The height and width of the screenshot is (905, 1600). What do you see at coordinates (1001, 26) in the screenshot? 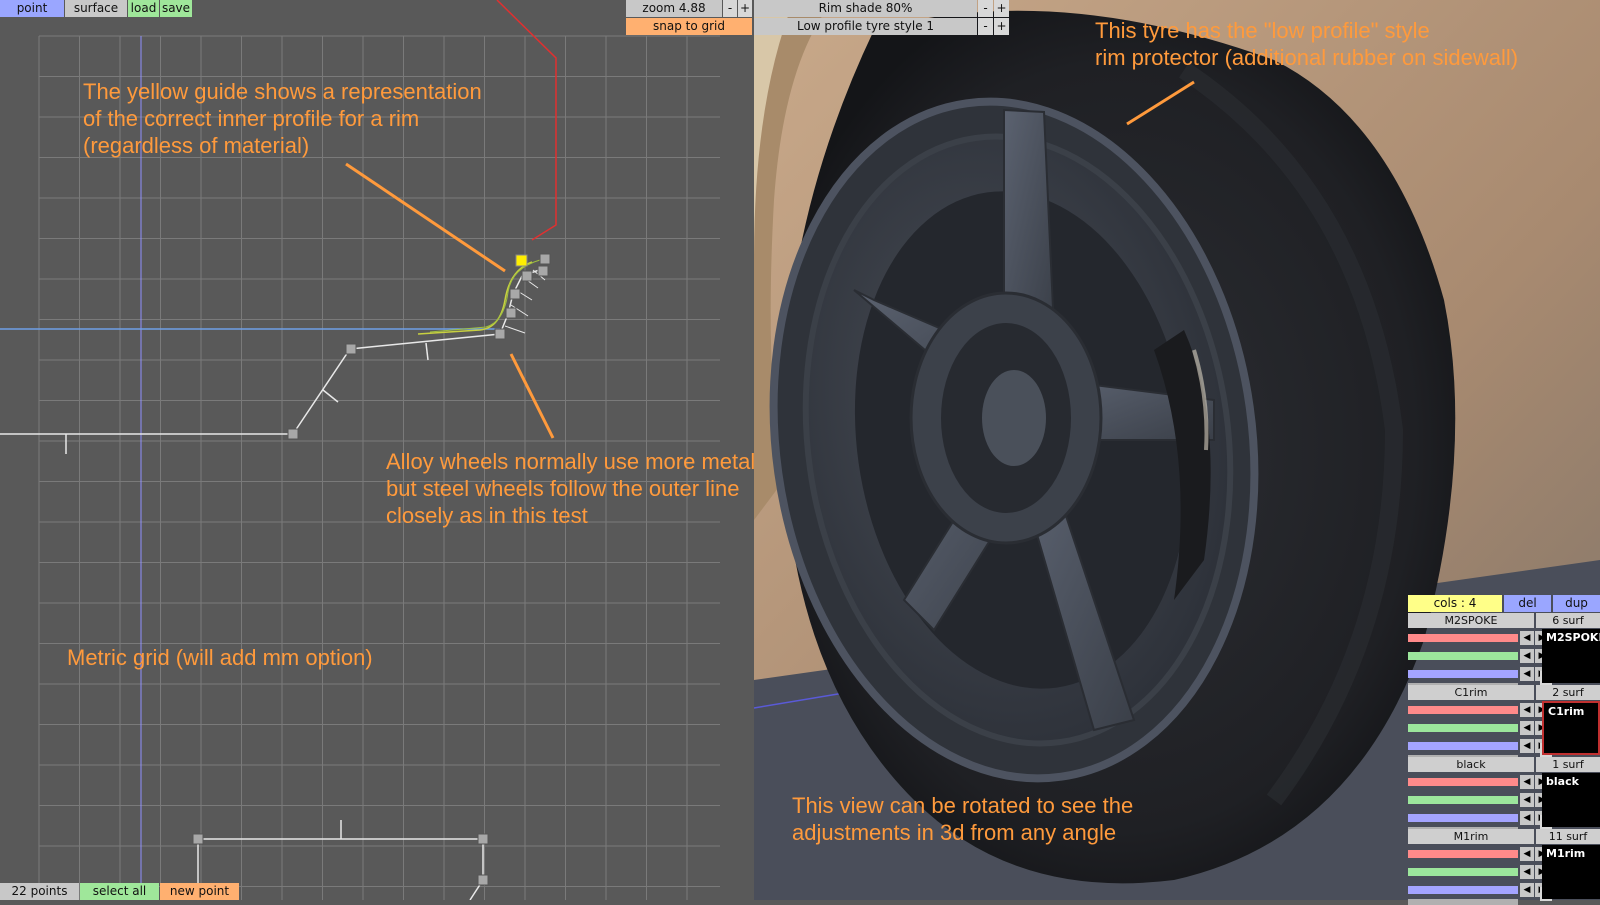
I see `tyre-style-plus-button: +` at bounding box center [1001, 26].